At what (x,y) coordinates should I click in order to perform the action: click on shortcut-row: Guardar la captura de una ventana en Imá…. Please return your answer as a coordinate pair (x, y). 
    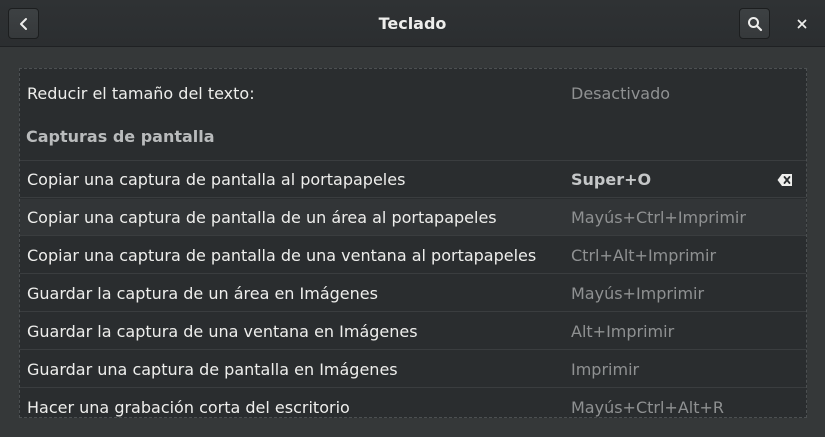
    Looking at the image, I should click on (413, 331).